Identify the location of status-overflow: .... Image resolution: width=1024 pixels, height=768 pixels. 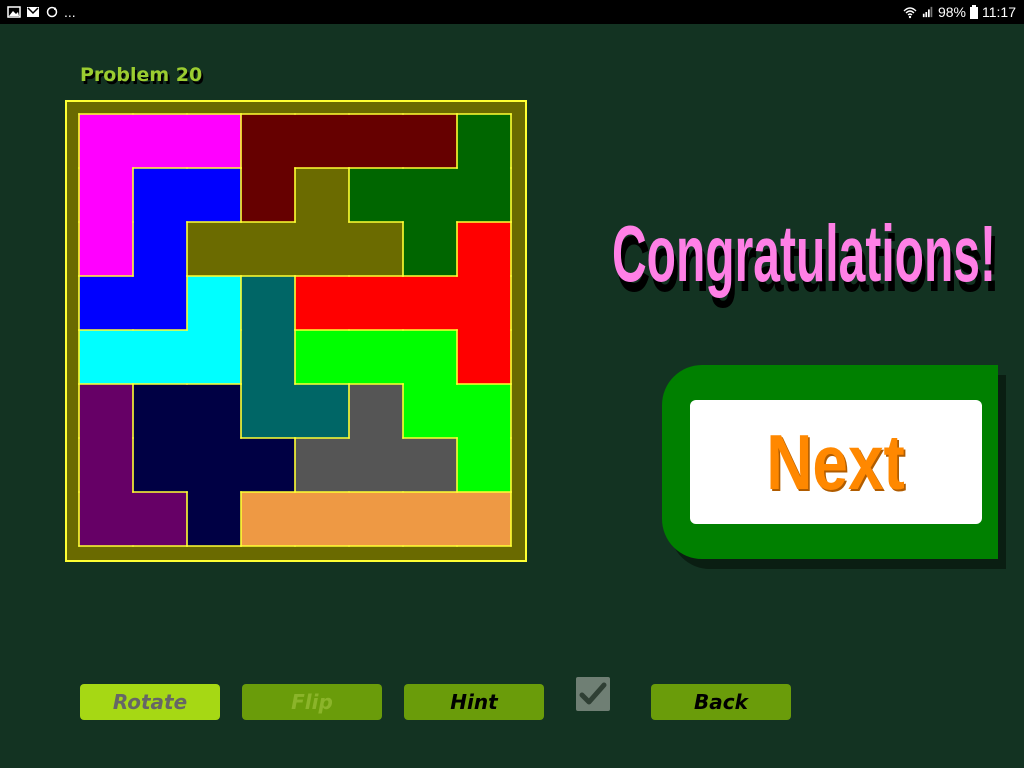
(70, 12).